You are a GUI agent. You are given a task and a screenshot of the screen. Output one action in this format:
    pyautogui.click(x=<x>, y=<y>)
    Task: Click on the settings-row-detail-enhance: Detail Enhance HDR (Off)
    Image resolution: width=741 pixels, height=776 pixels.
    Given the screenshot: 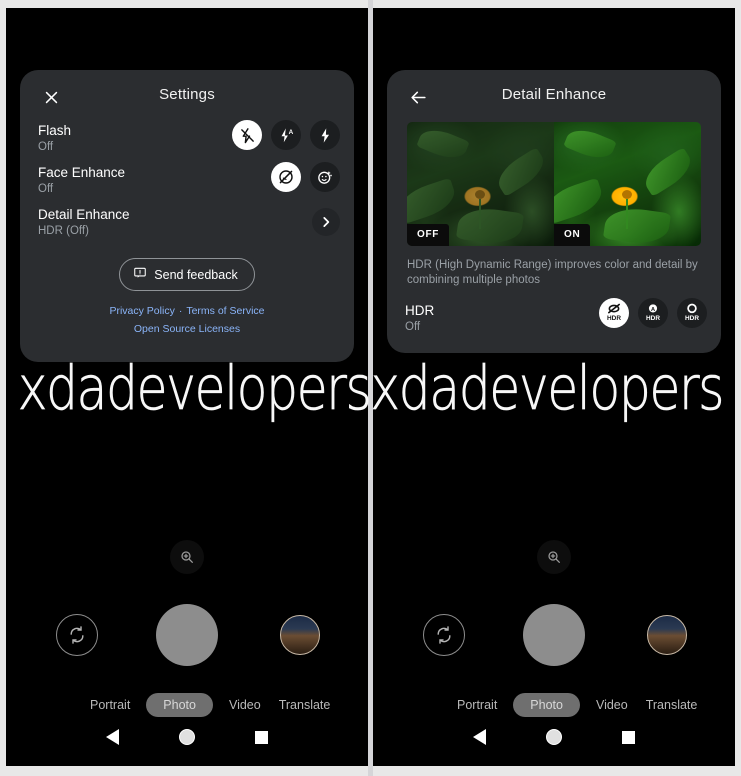 What is the action you would take?
    pyautogui.click(x=187, y=227)
    